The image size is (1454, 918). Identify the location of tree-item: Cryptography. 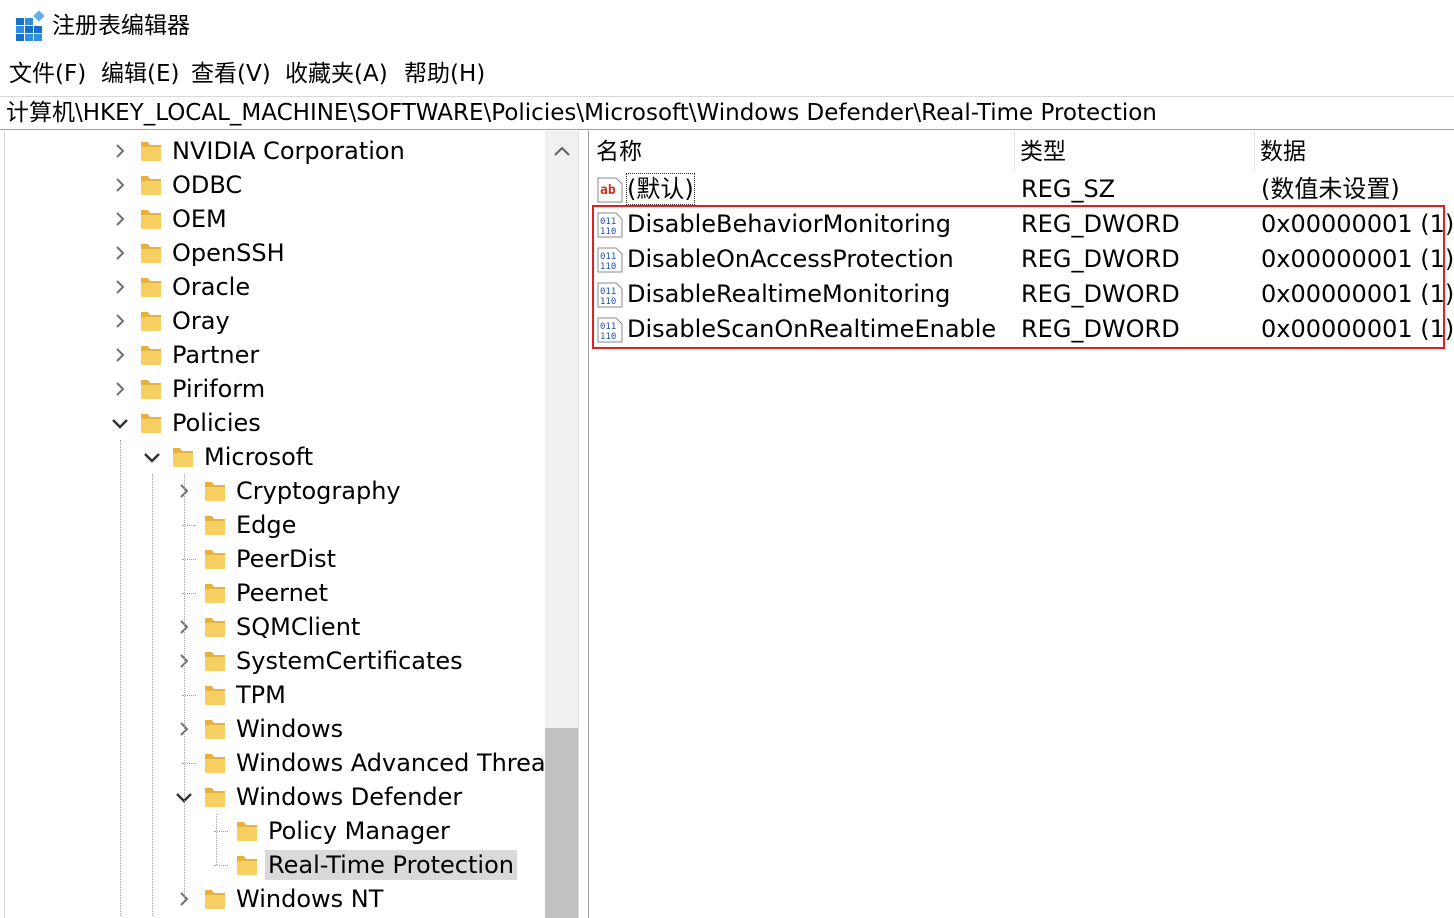
(272, 491).